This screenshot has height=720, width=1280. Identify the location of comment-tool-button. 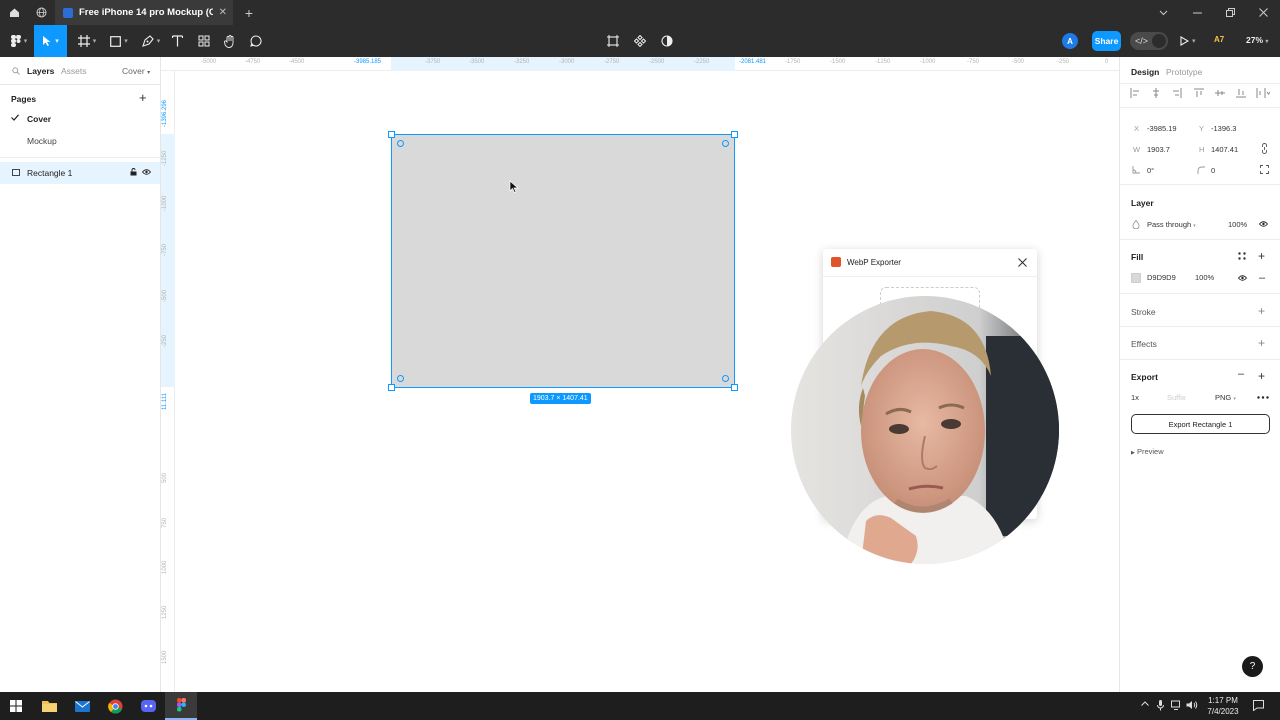
(256, 41).